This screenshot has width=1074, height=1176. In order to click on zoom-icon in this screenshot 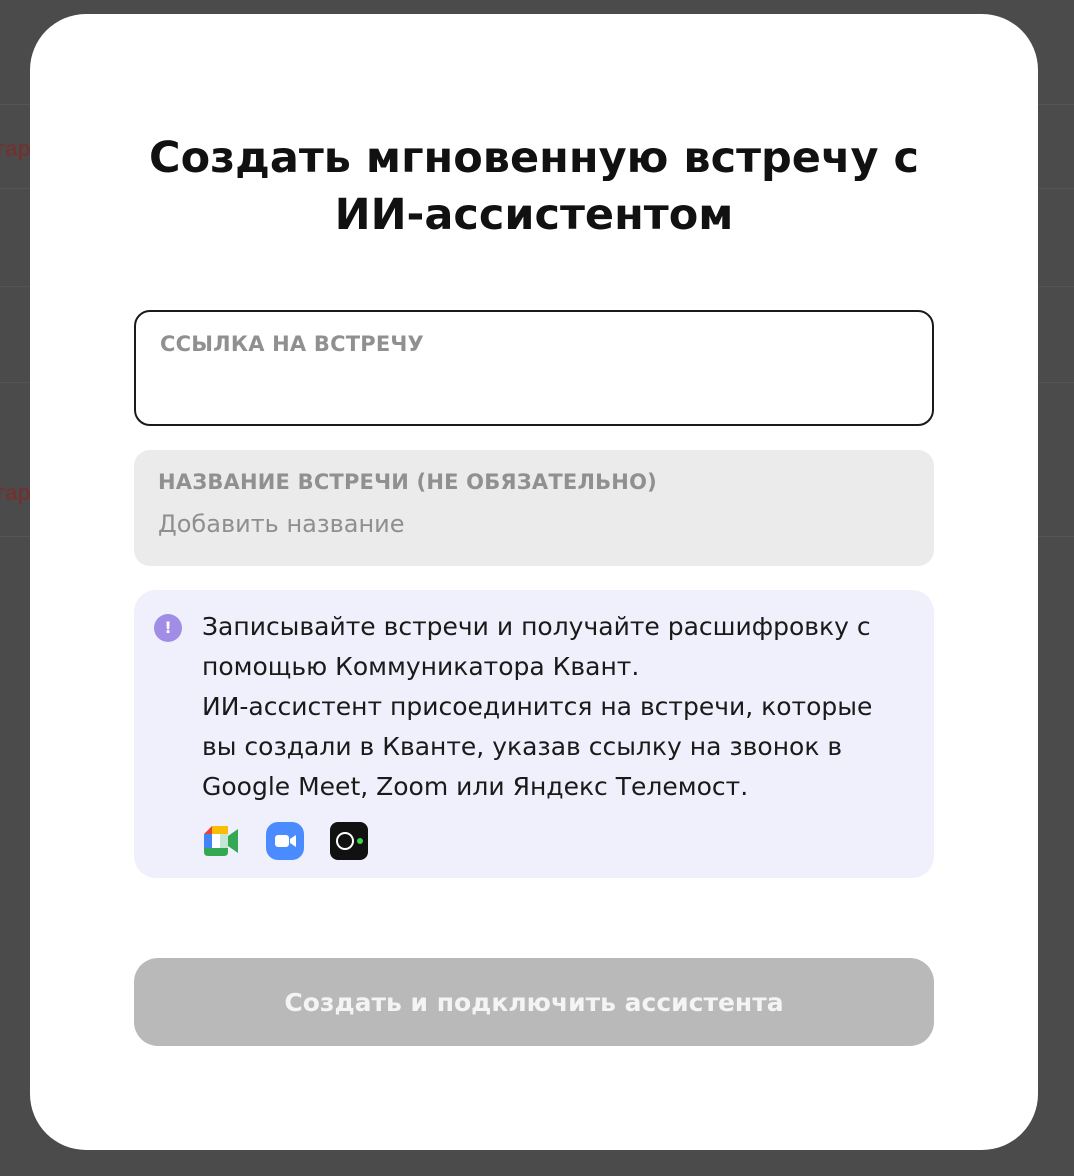, I will do `click(285, 841)`.